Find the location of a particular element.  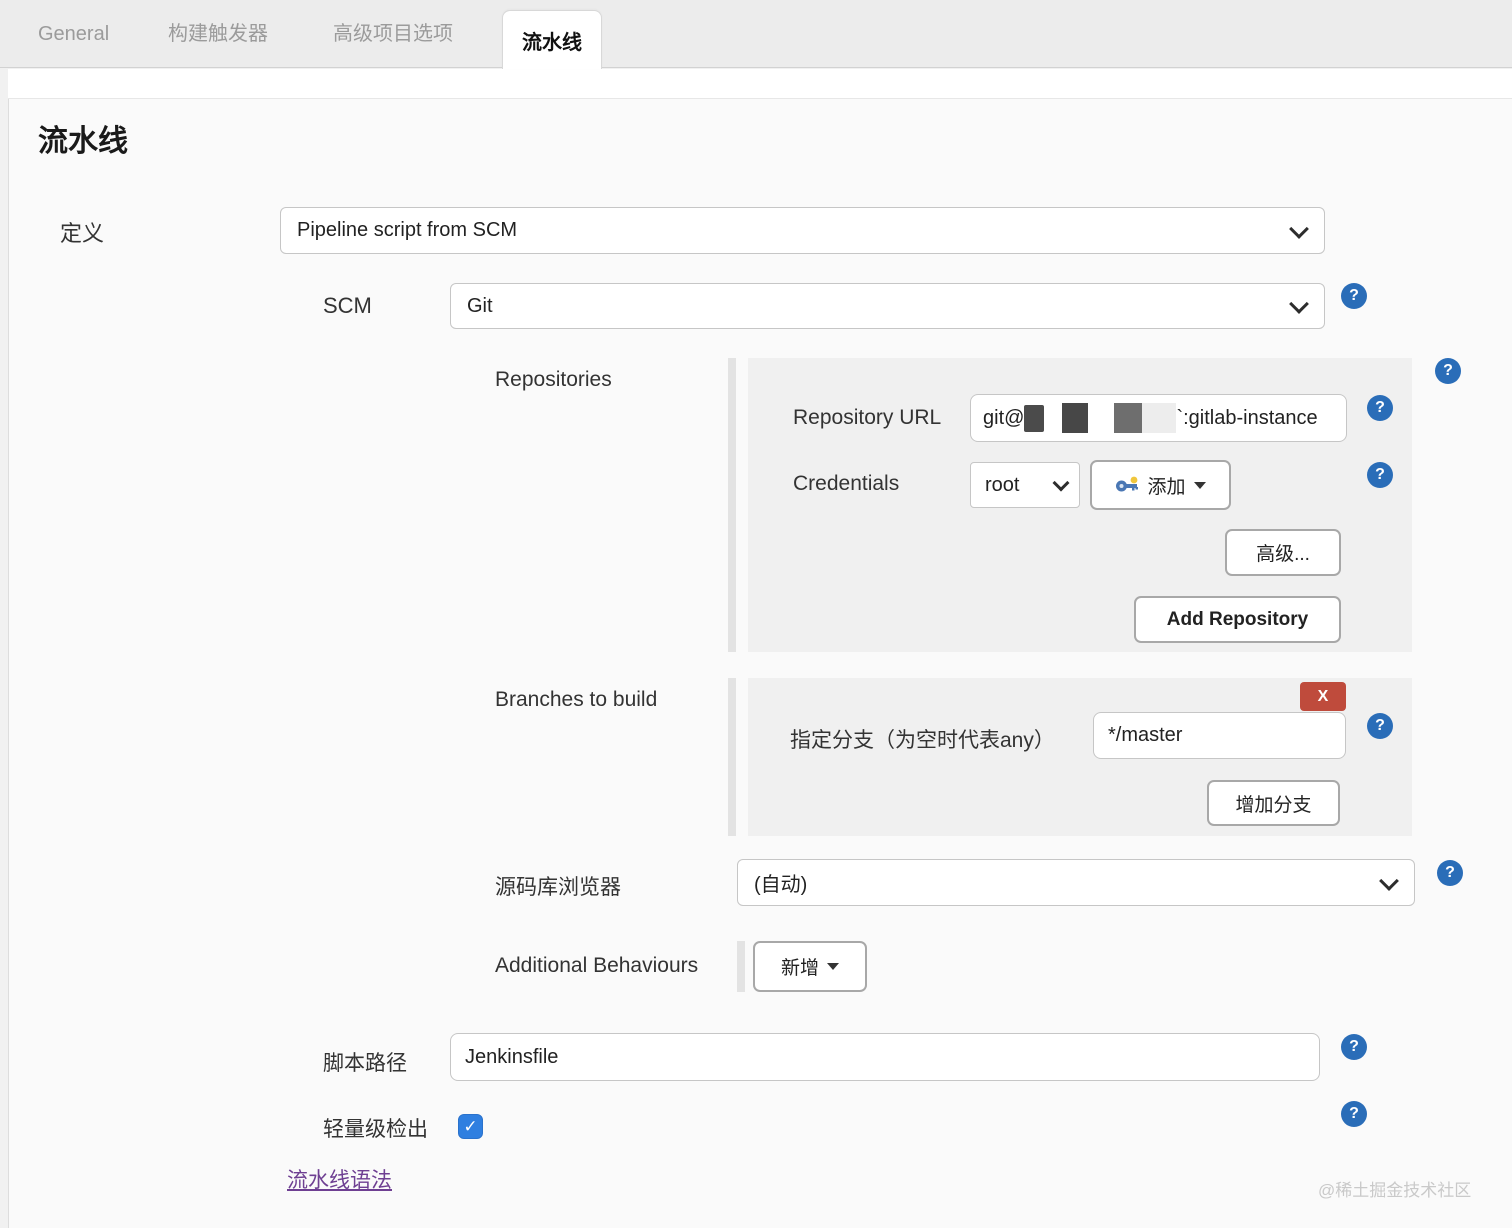

branches-drag-handle is located at coordinates (732, 757).